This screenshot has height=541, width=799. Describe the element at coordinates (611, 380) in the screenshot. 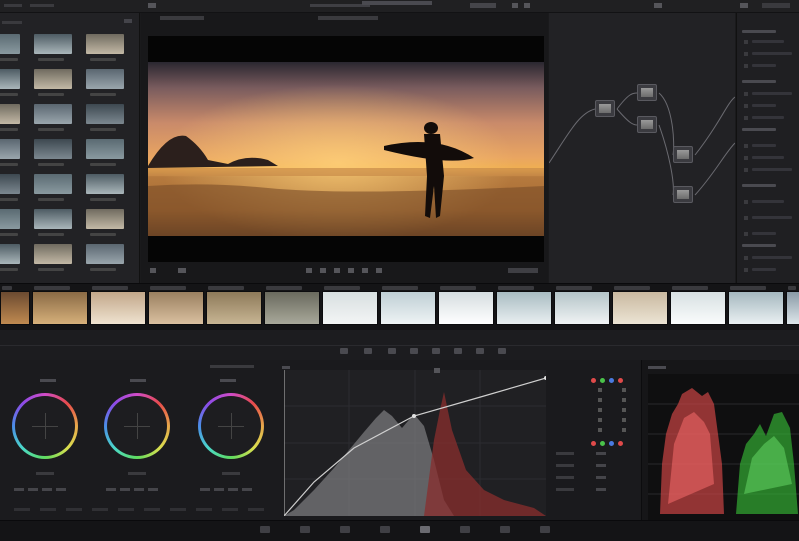

I see `blue-channel-toggle` at that location.